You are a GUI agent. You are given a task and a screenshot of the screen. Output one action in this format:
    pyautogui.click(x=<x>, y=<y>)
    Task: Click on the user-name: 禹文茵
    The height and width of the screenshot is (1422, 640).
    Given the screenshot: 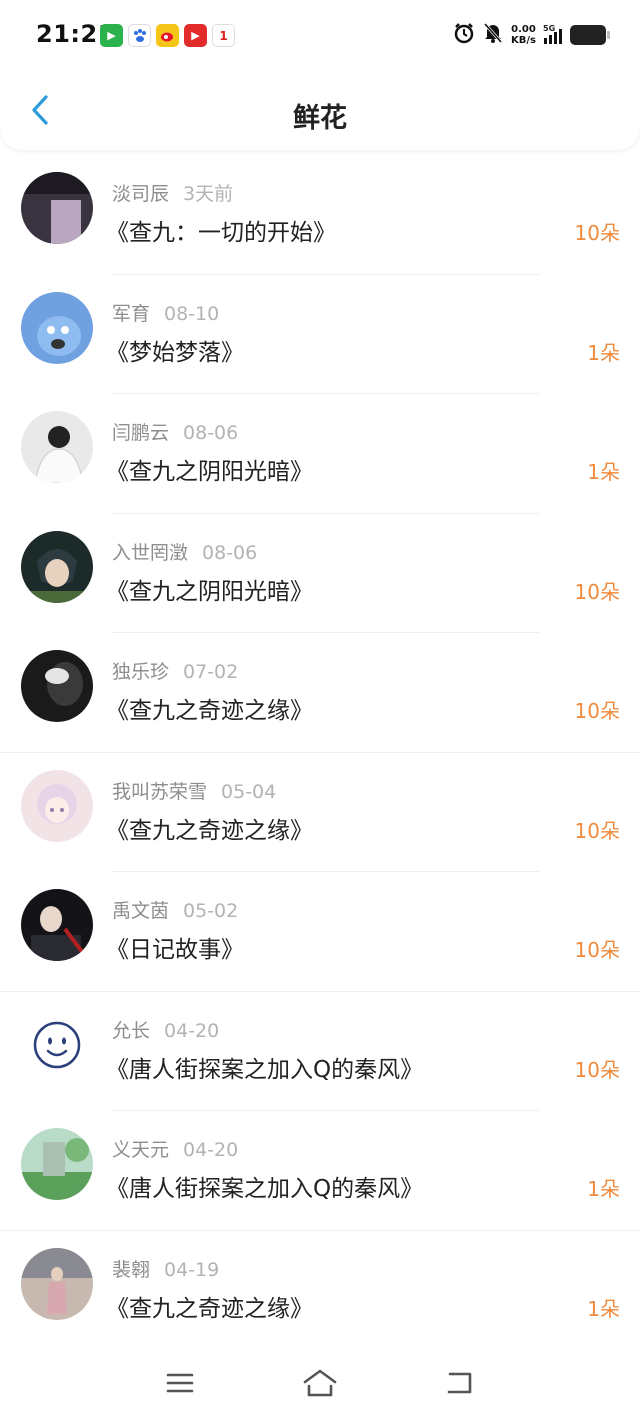 What is the action you would take?
    pyautogui.click(x=140, y=911)
    